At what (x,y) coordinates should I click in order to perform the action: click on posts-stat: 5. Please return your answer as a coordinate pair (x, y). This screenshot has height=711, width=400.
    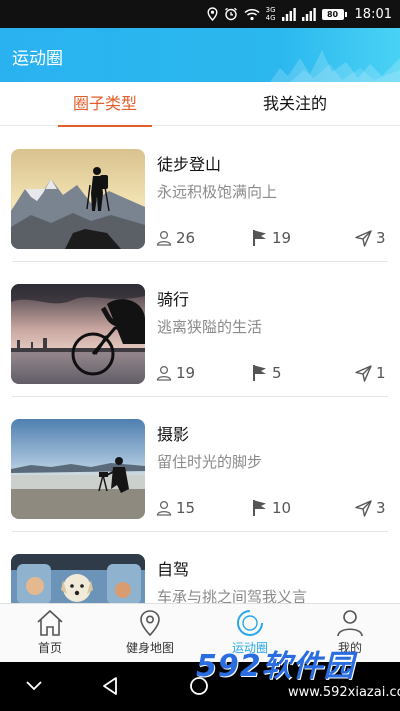
    Looking at the image, I should click on (267, 373).